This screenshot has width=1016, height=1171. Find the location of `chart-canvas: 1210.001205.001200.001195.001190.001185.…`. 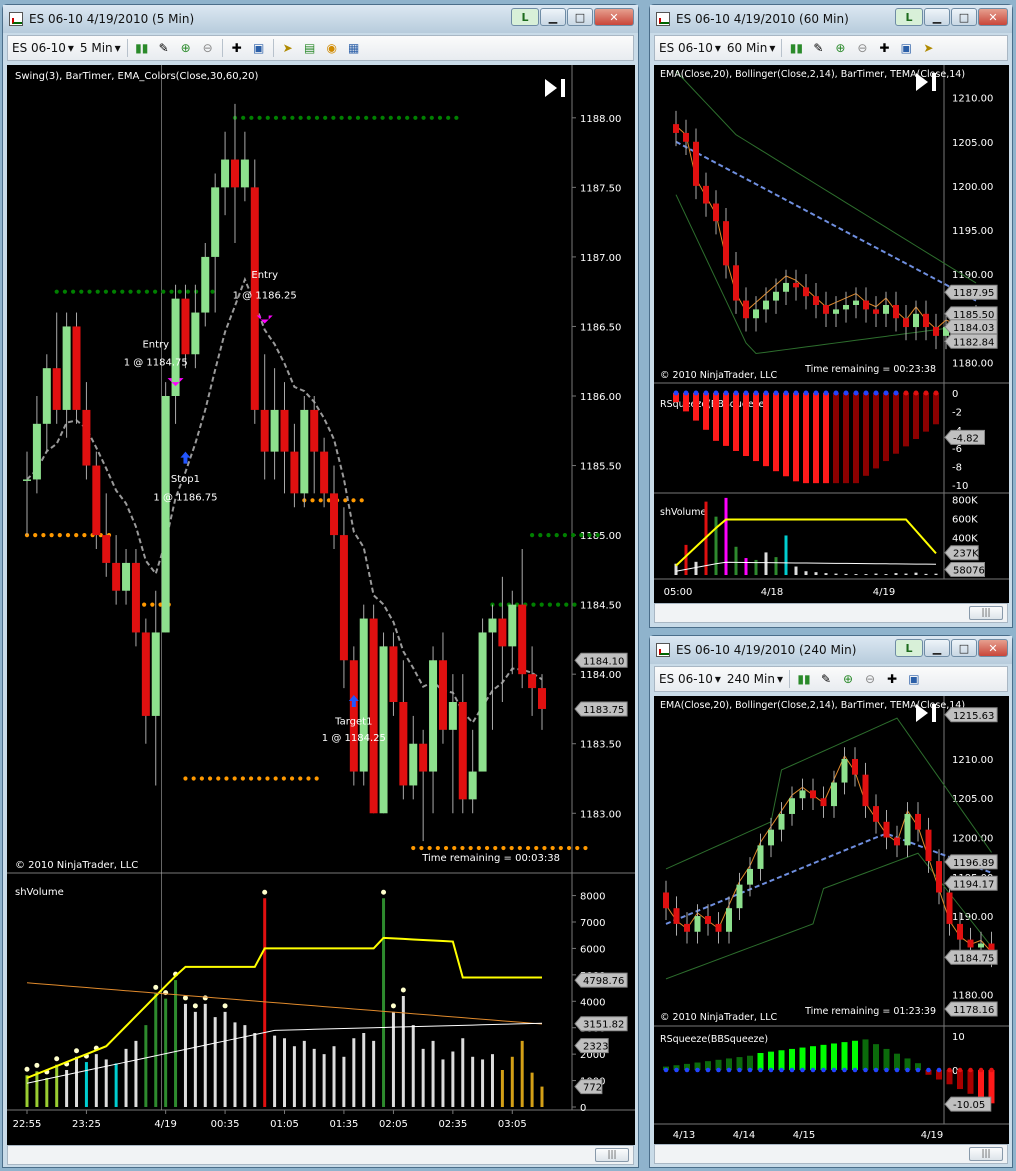

chart-canvas: 1210.001205.001200.001195.001190.001185.… is located at coordinates (831, 920).